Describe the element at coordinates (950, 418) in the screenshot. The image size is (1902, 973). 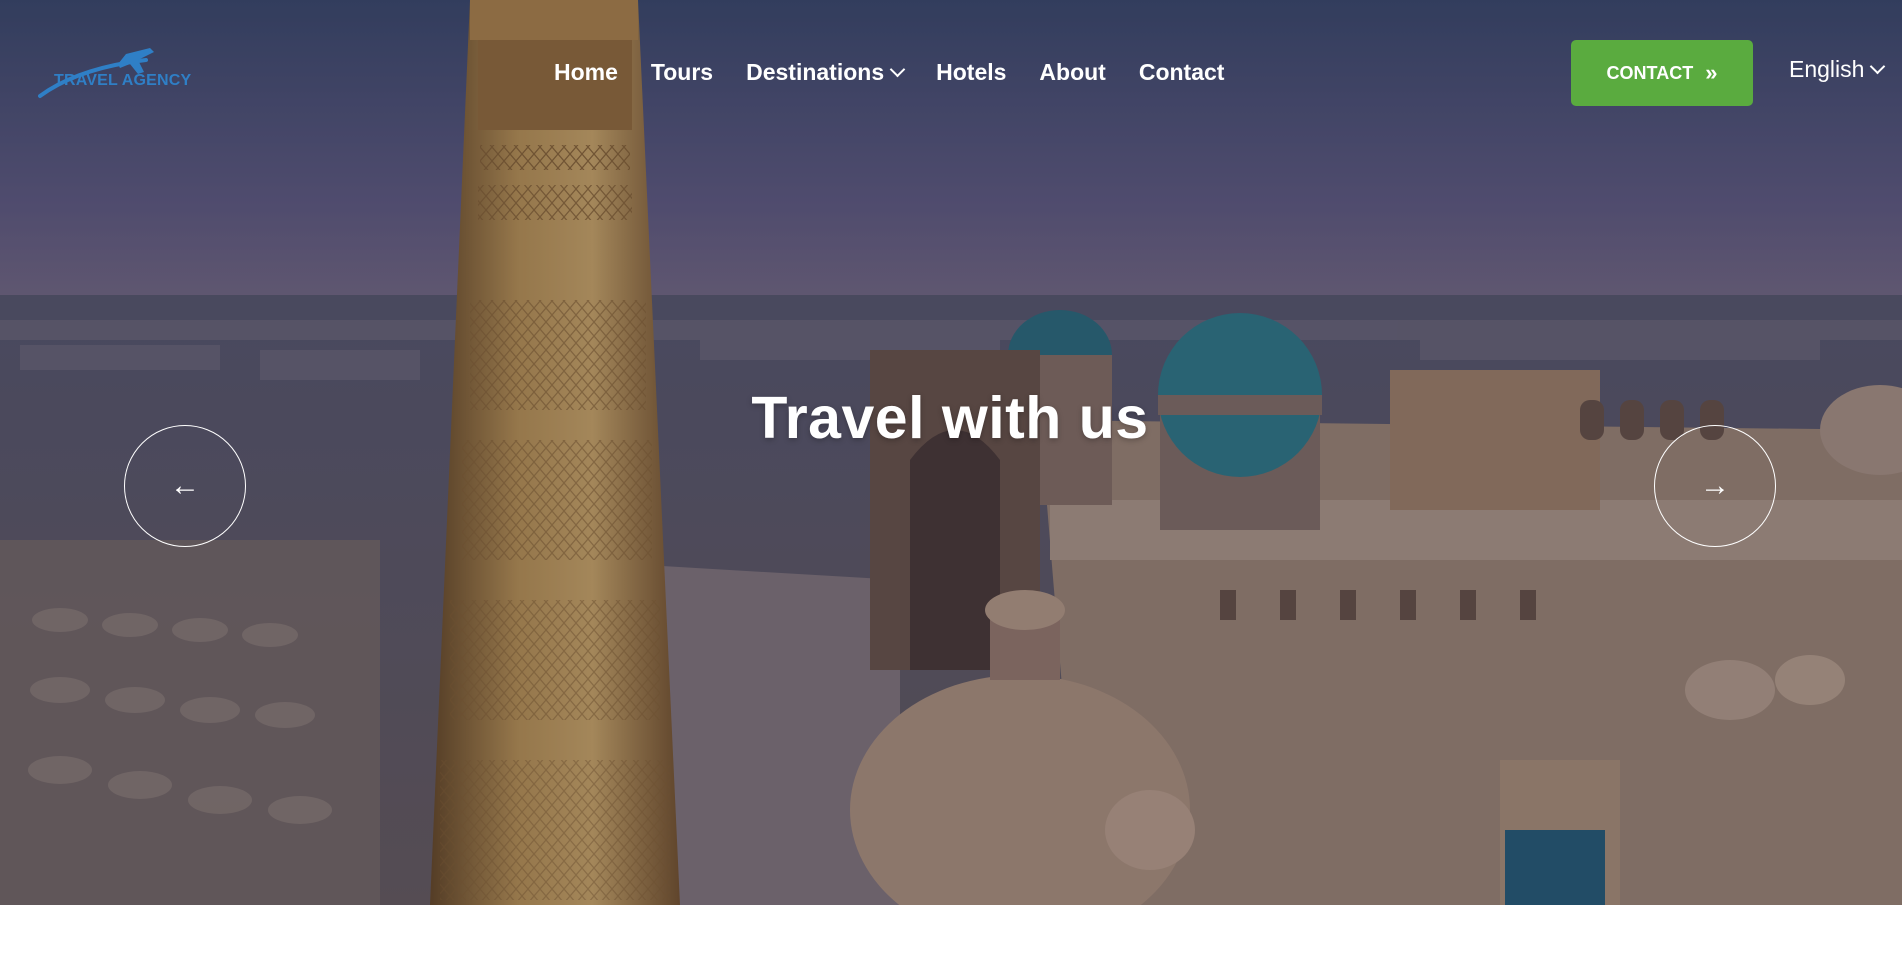
I see `hero-title: Travel with us` at that location.